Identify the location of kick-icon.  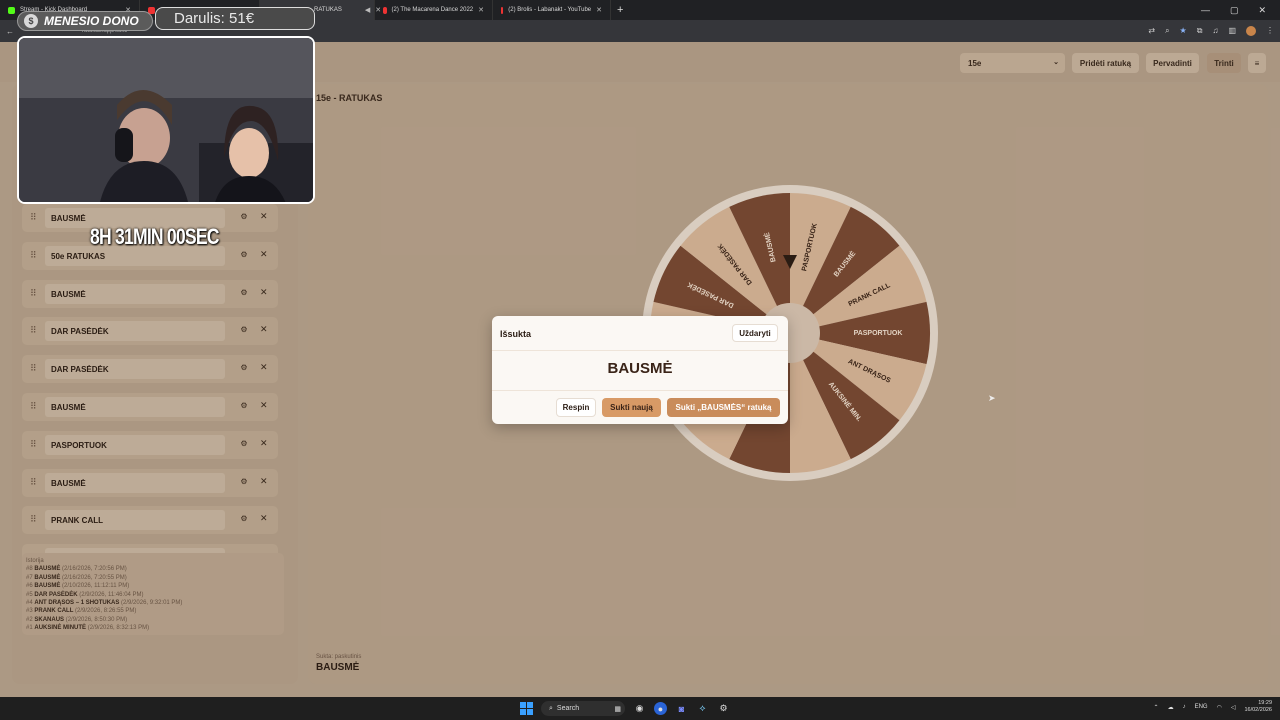
(11, 10).